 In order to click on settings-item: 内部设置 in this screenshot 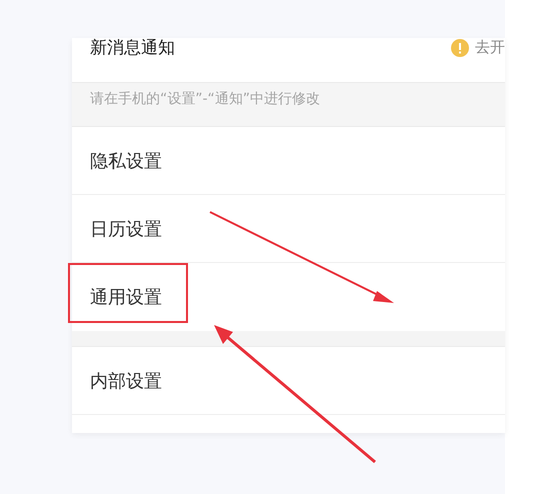, I will do `click(126, 380)`.